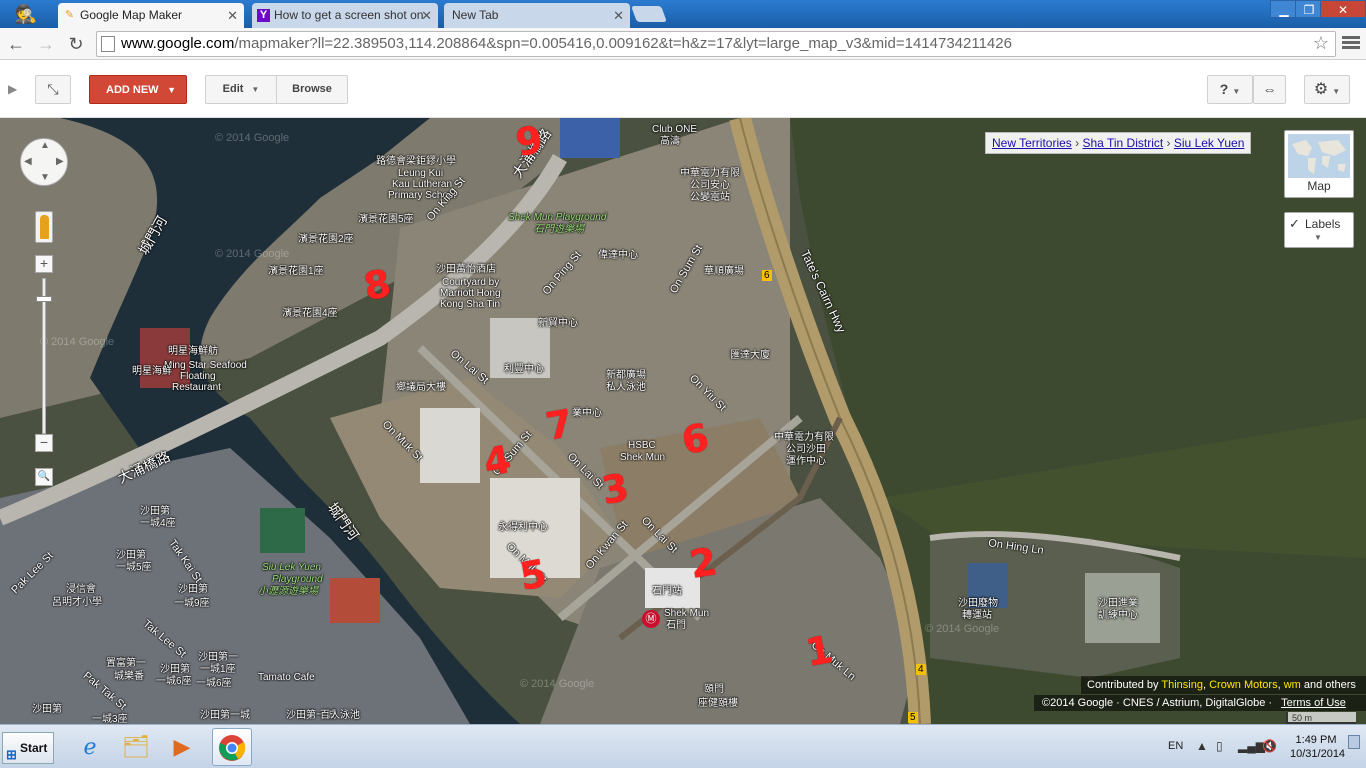  Describe the element at coordinates (136, 747) in the screenshot. I see `file-explorer-icon: 🗂` at that location.